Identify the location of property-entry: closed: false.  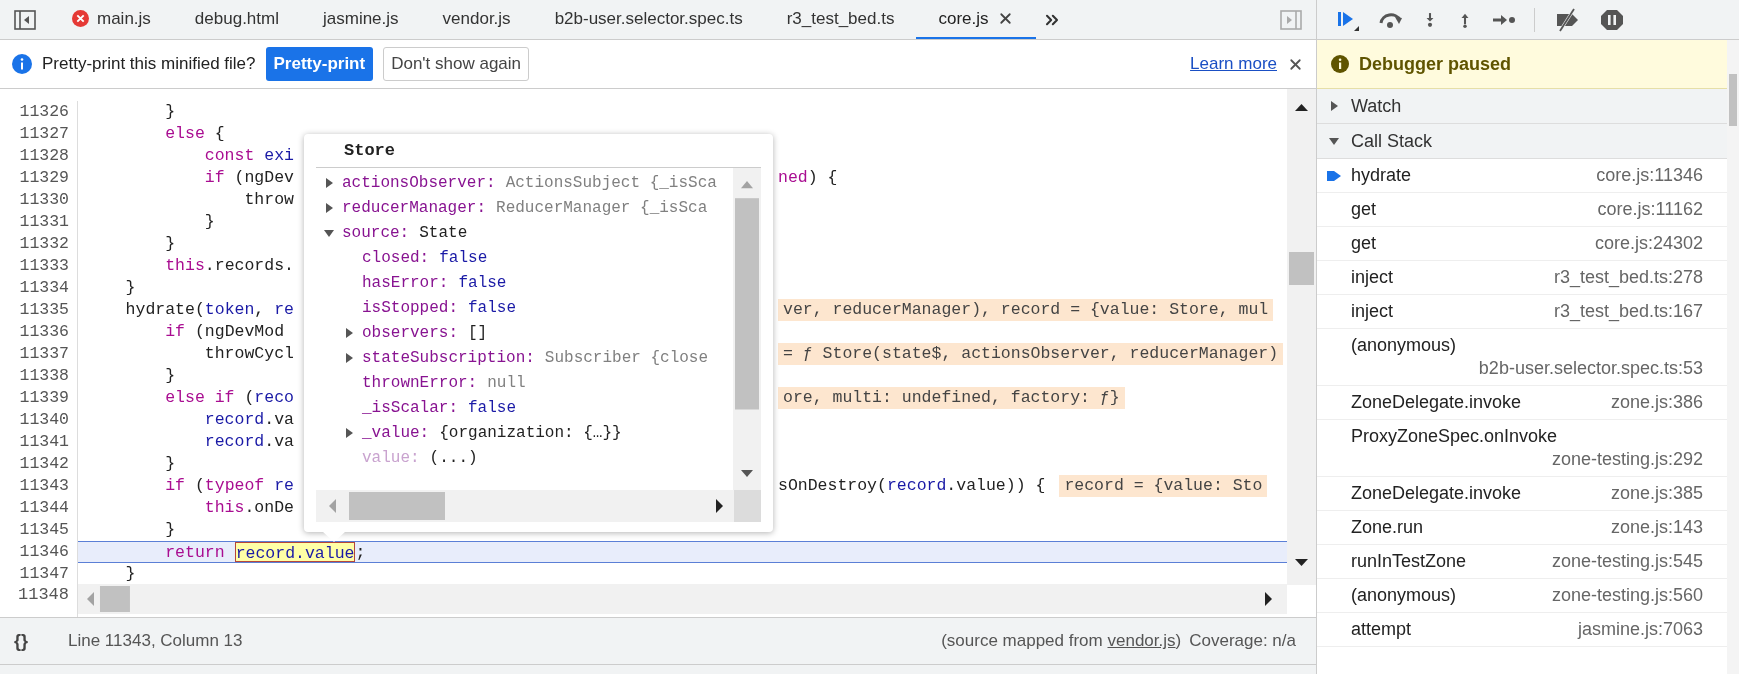
(425, 257).